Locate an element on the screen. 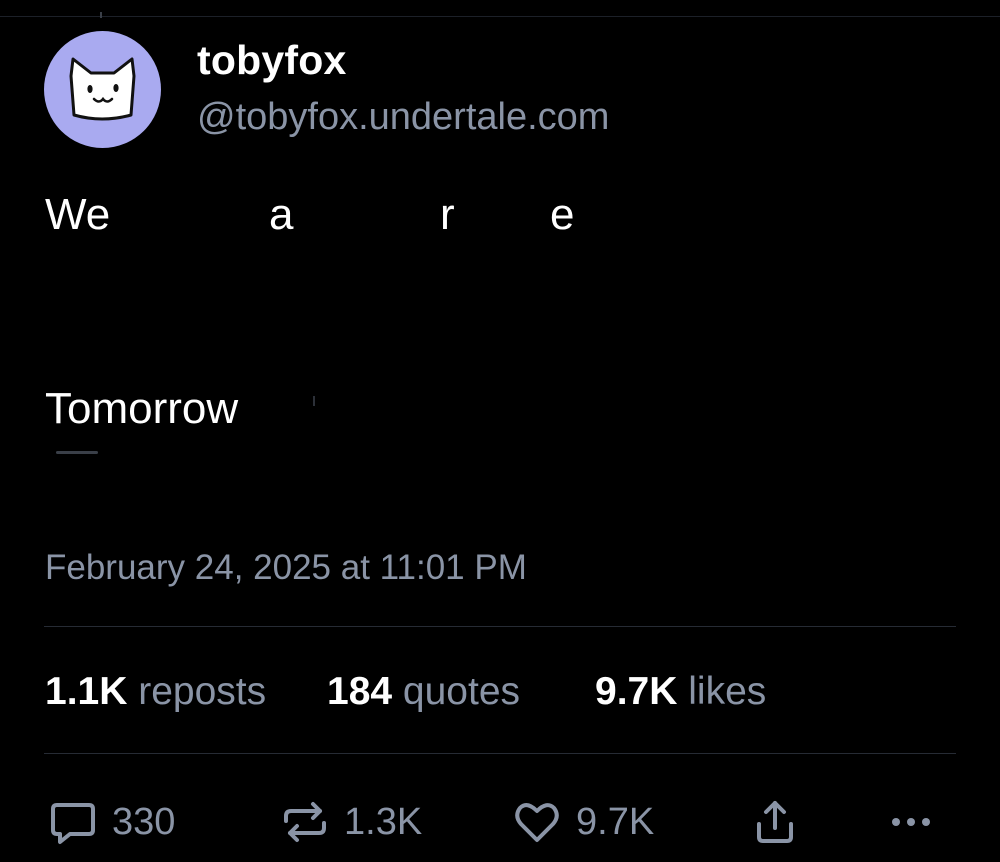 This screenshot has width=1000, height=862. likes-stat: 9.7K likes is located at coordinates (680, 692).